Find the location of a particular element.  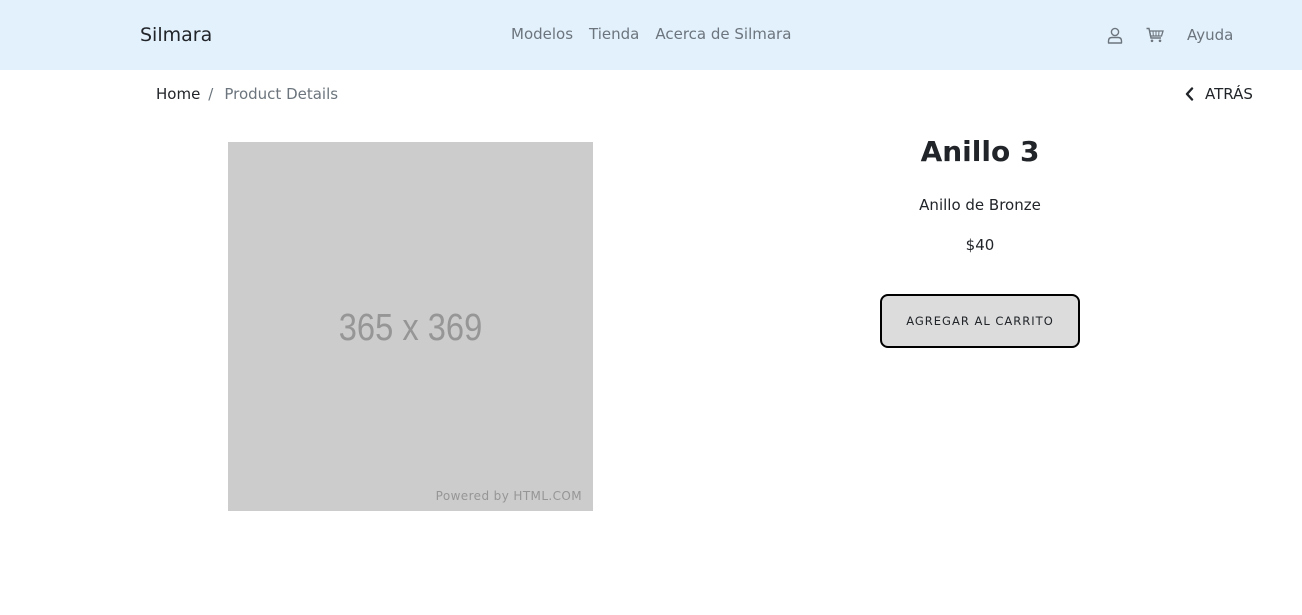

product-description: Anillo de Bronze is located at coordinates (980, 205).